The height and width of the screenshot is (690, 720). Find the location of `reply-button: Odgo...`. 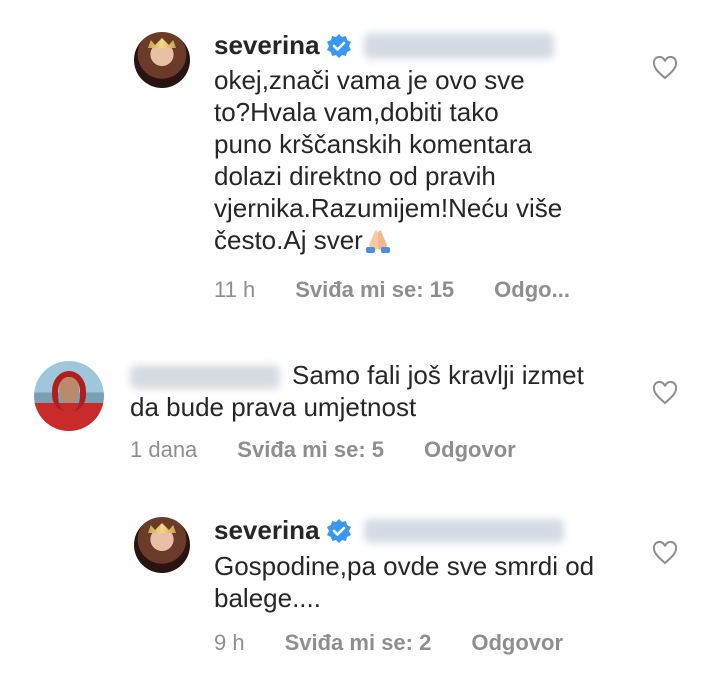

reply-button: Odgo... is located at coordinates (532, 290).